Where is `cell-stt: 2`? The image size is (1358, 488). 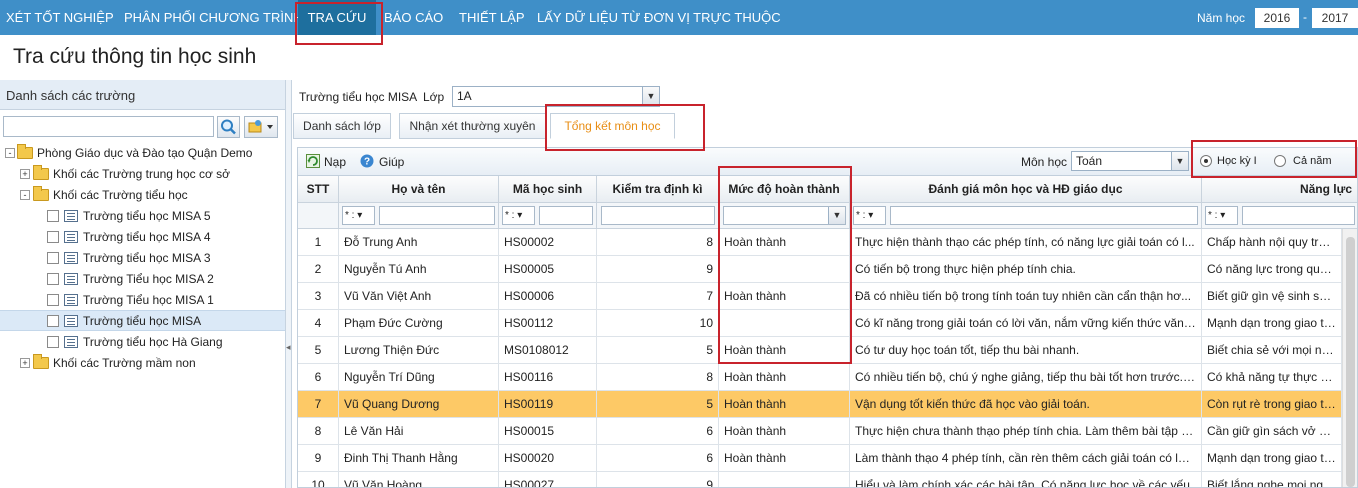
cell-stt: 2 is located at coordinates (318, 269).